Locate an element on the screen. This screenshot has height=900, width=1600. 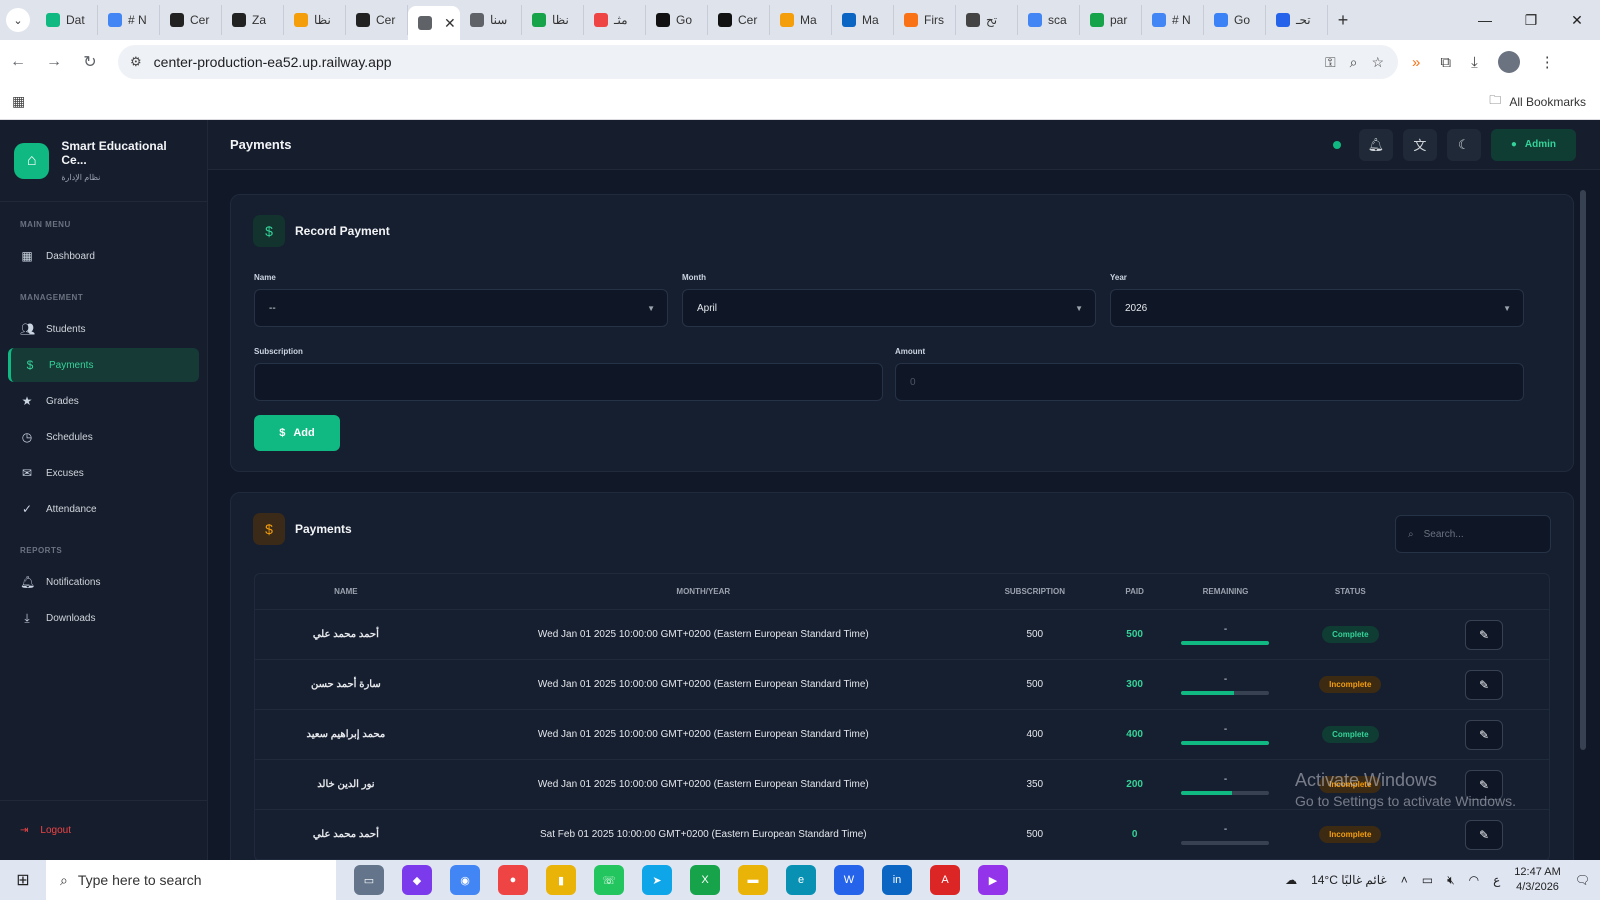
new-tab-button: + is located at coordinates (1343, 20).